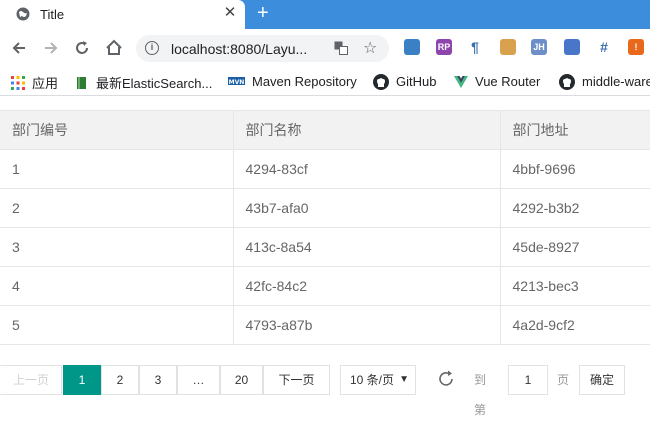 This screenshot has width=650, height=432. What do you see at coordinates (508, 82) in the screenshot?
I see `bookmark-label: Vue Router` at bounding box center [508, 82].